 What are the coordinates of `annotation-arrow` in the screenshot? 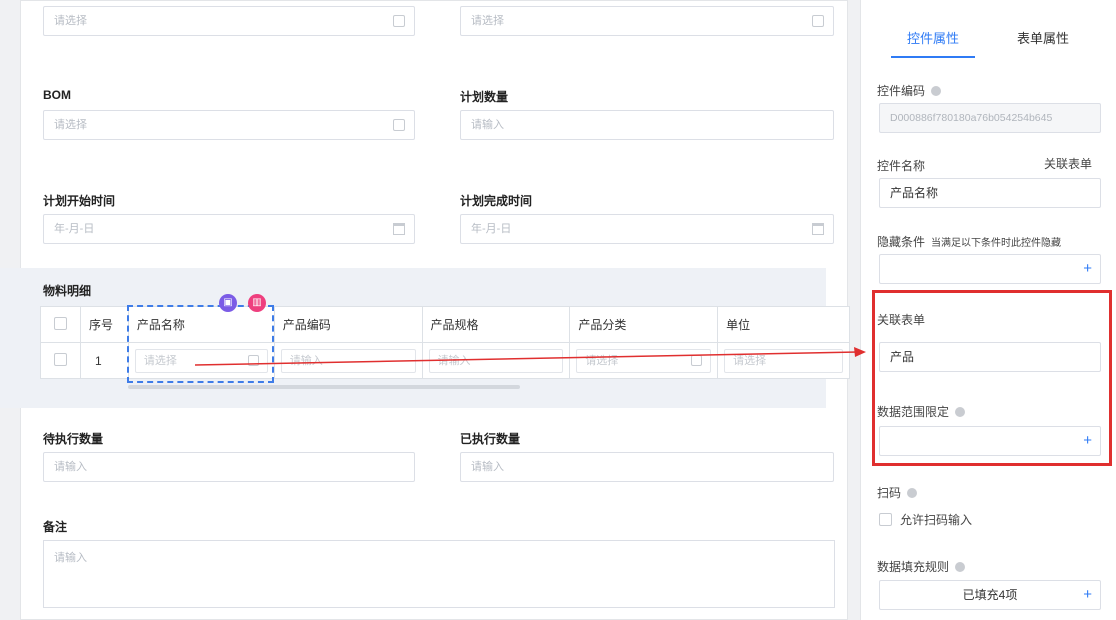 It's located at (530, 356).